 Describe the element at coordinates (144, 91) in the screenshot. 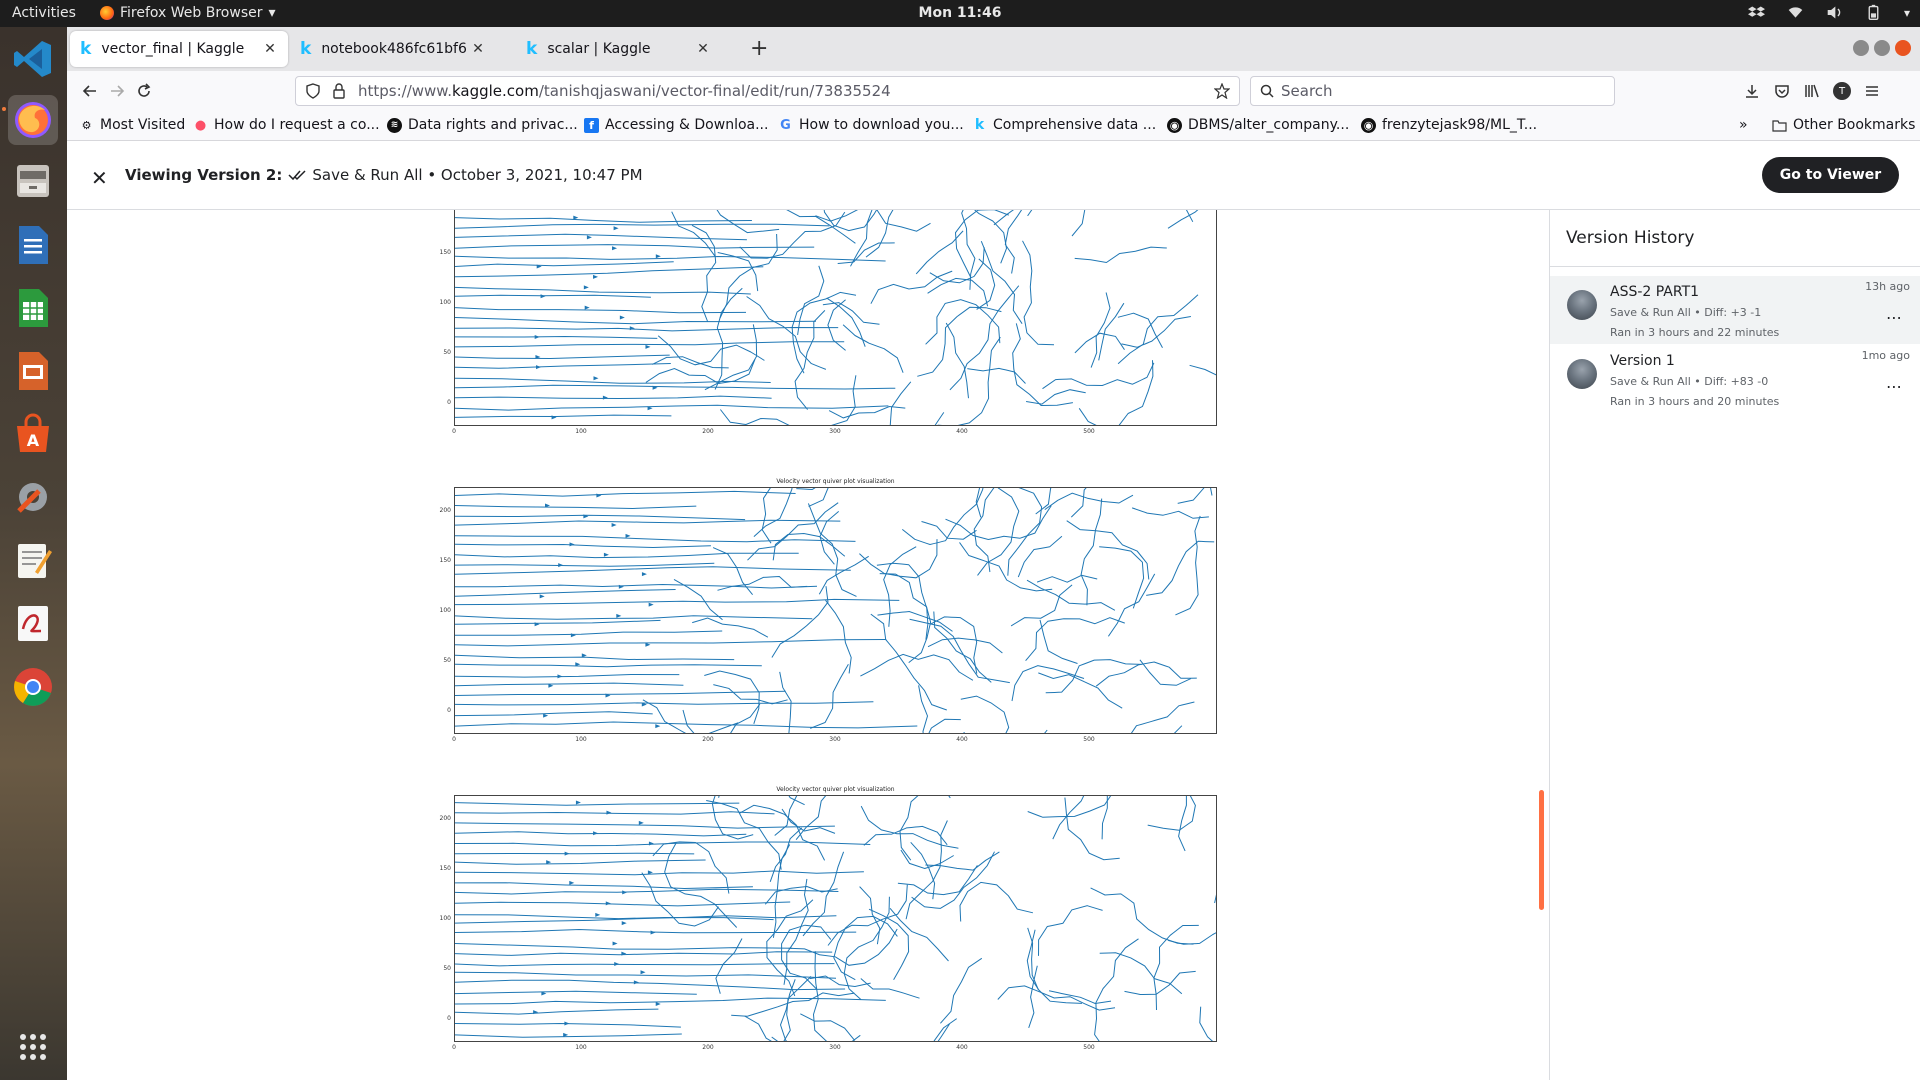

I see `reload-button` at that location.